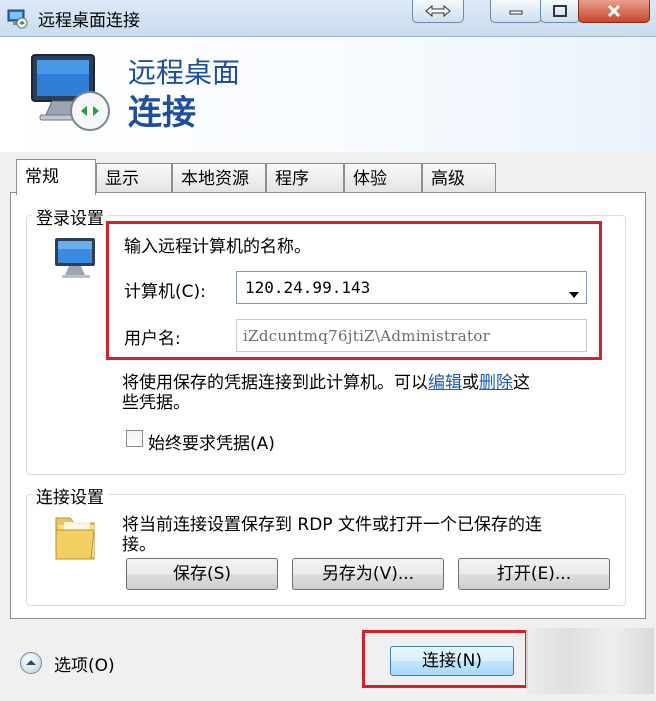 The image size is (656, 701). Describe the element at coordinates (202, 574) in the screenshot. I see `save-button: 保存(S)` at that location.